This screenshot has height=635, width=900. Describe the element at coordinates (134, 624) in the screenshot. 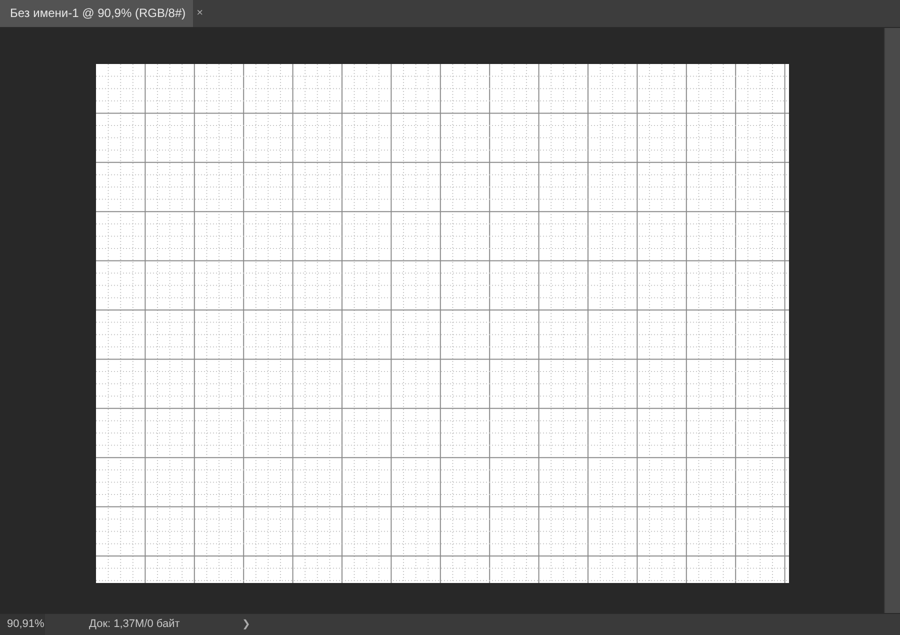

I see `document-size-info: Док: 1,37M/0 байт` at that location.